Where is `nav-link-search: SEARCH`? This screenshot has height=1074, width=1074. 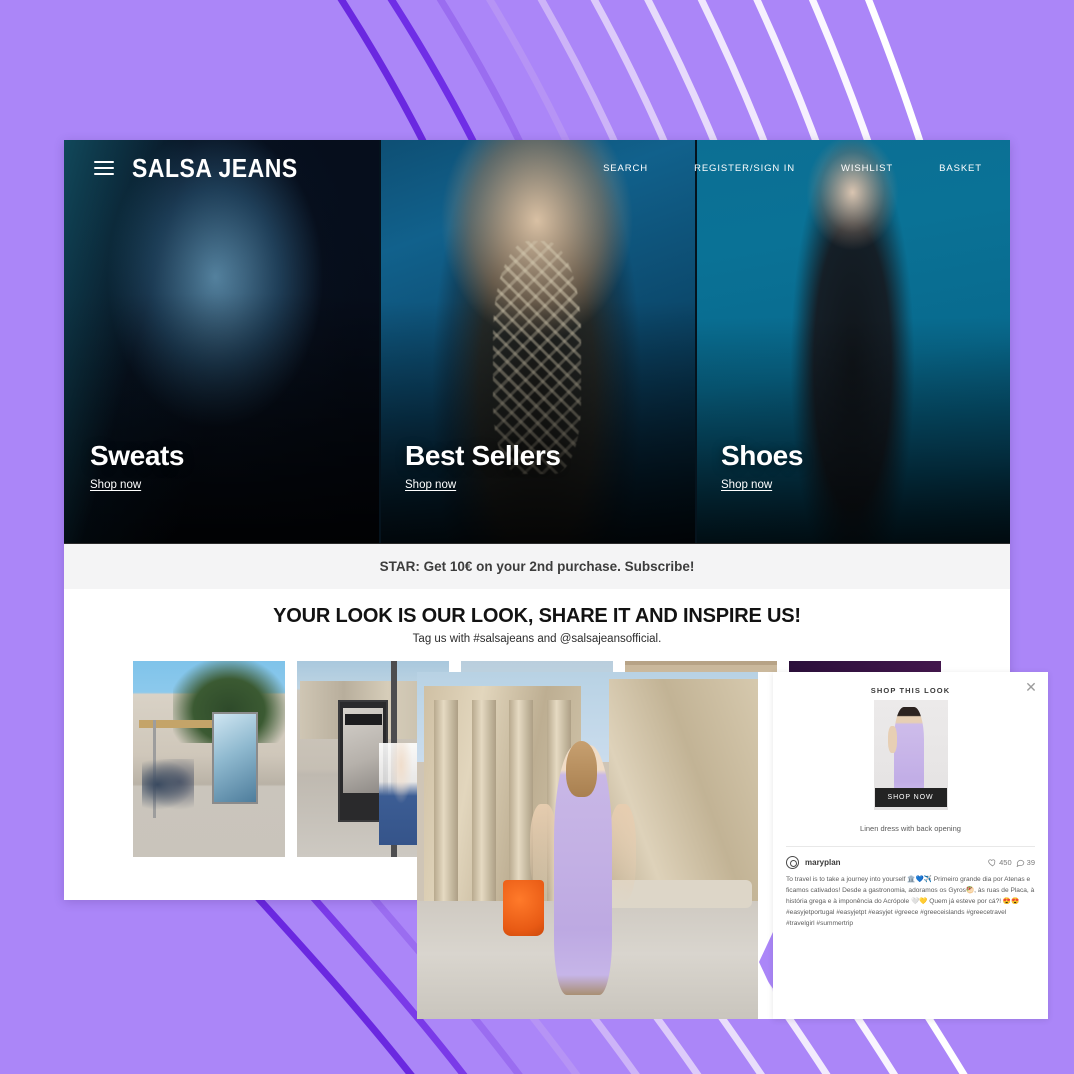
nav-link-search: SEARCH is located at coordinates (625, 168).